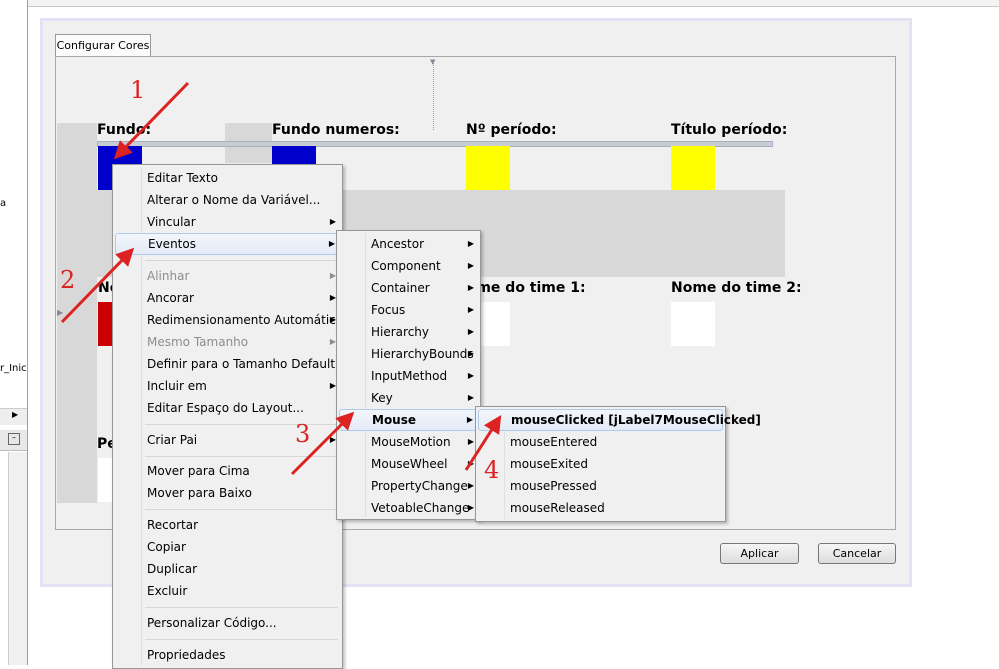 Image resolution: width=999 pixels, height=669 pixels. I want to click on step-number-1: 1, so click(138, 90).